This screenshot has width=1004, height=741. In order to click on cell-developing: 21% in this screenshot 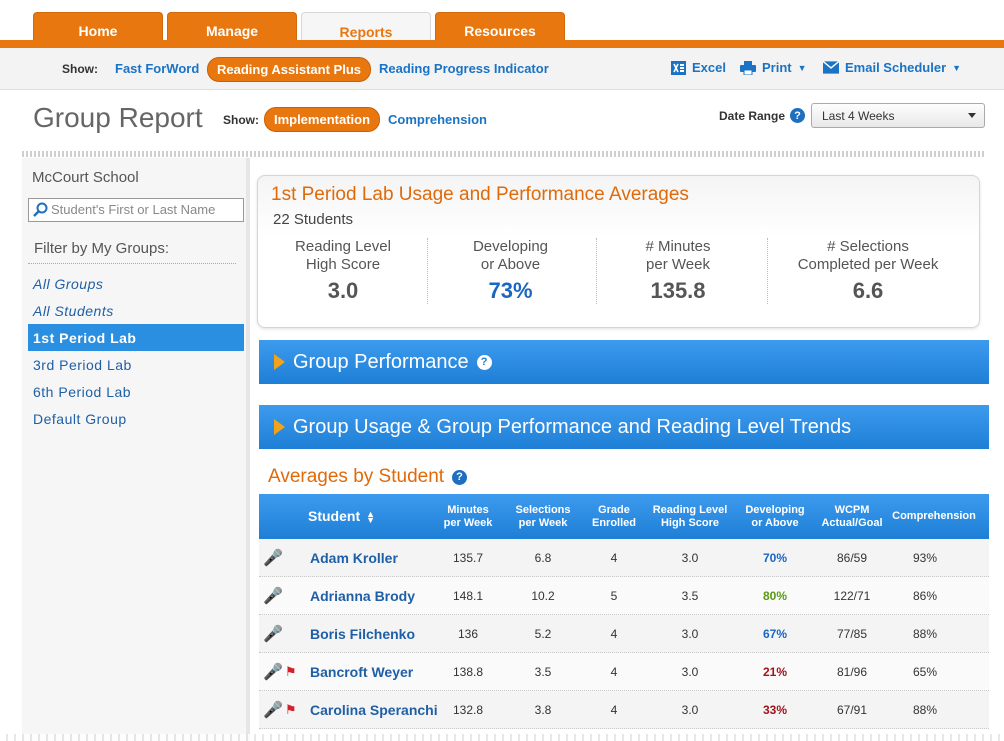, I will do `click(775, 672)`.